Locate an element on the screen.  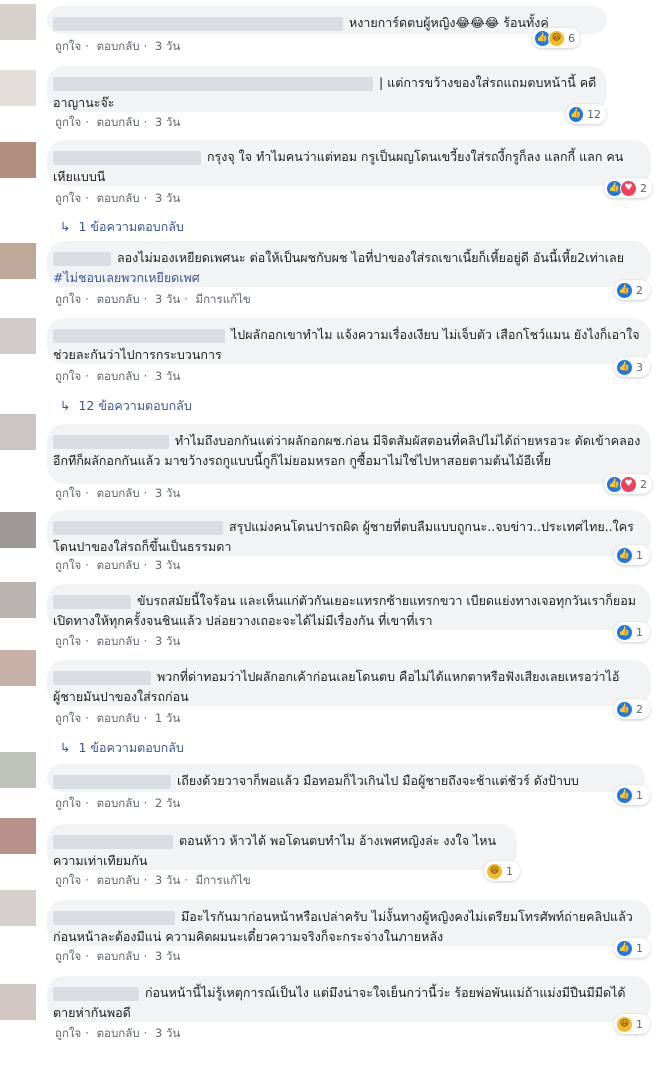
love-icon: ♥ is located at coordinates (628, 188).